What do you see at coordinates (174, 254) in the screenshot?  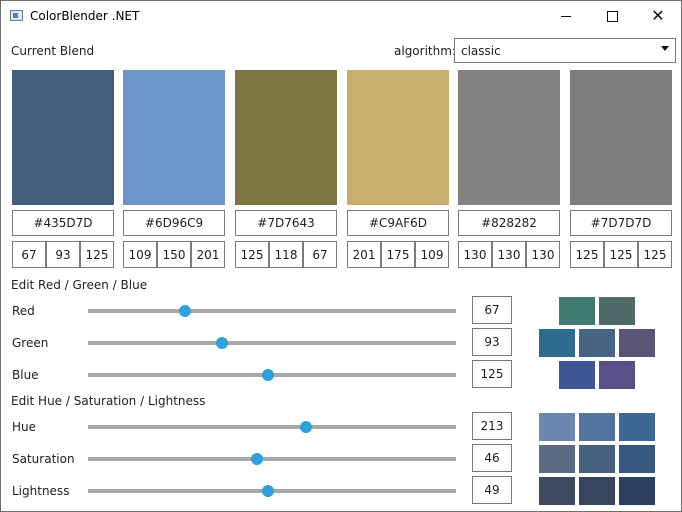 I see `rgb-g-value: 150` at bounding box center [174, 254].